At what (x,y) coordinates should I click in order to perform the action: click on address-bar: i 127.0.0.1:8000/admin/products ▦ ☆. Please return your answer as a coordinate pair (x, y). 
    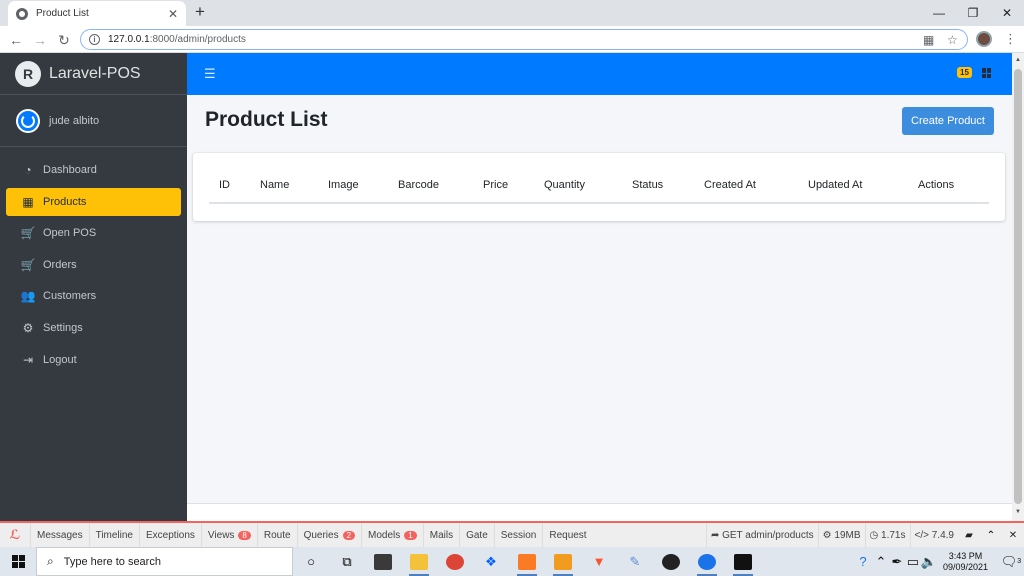
    Looking at the image, I should click on (524, 39).